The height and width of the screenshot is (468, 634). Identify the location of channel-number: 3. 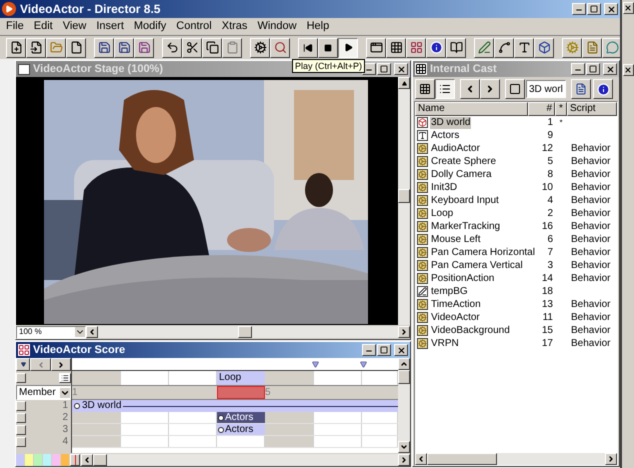
(65, 430).